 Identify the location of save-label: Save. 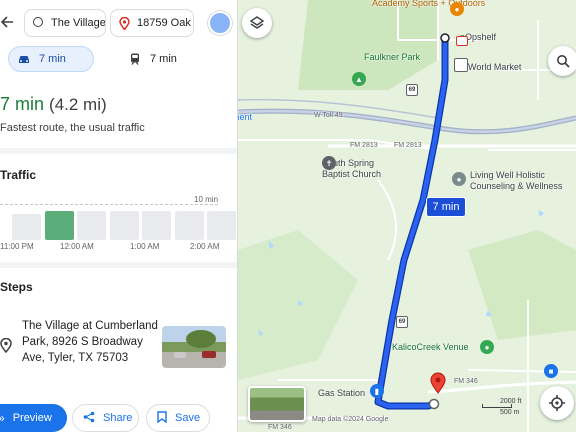
(188, 418).